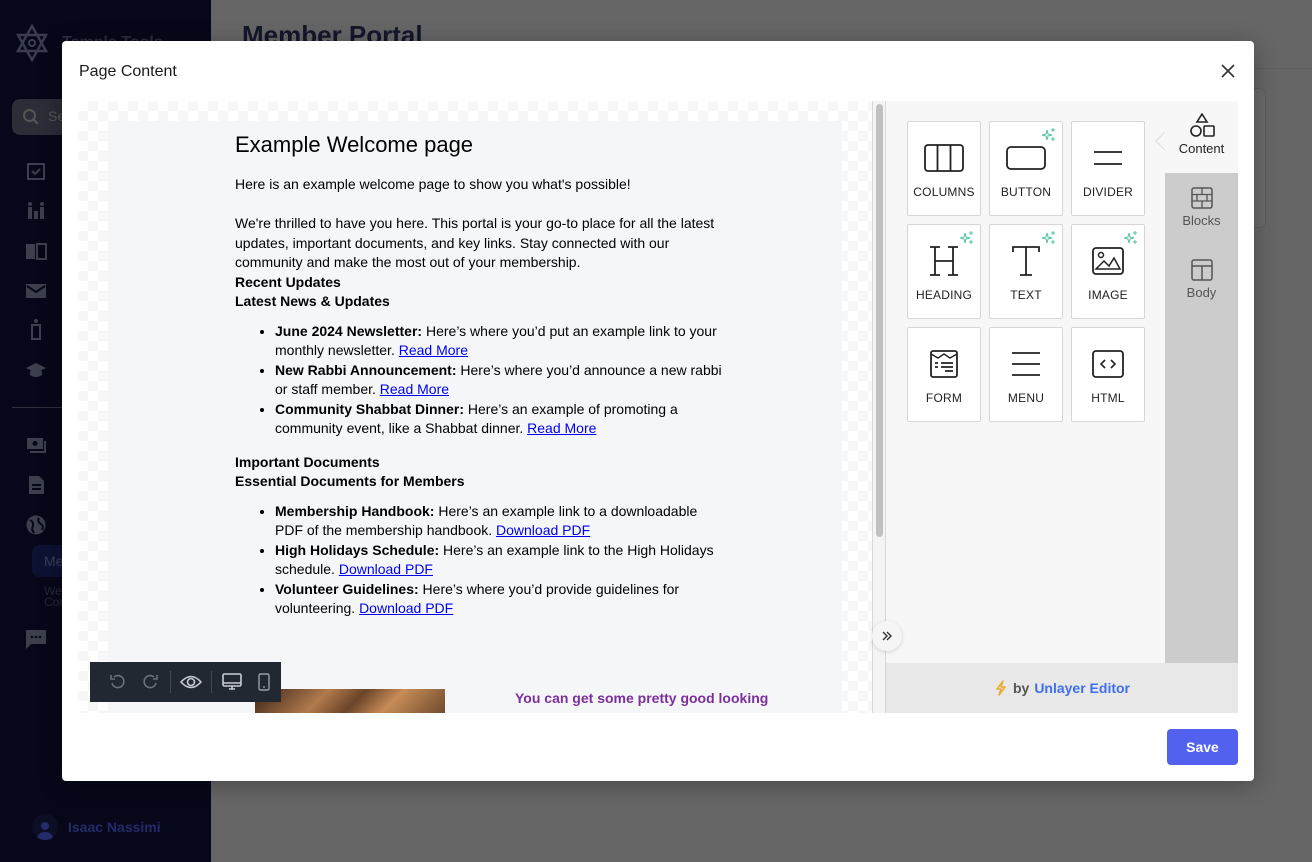 Image resolution: width=1312 pixels, height=862 pixels. Describe the element at coordinates (1026, 192) in the screenshot. I see `tool-label: BUTTON` at that location.